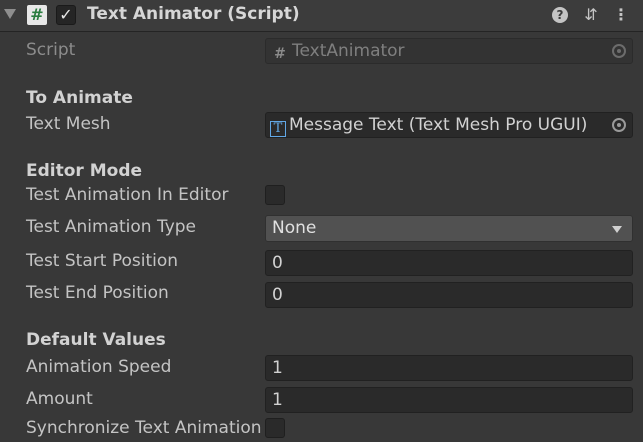 Image resolution: width=643 pixels, height=442 pixels. I want to click on foldout-arrow-icon, so click(10, 14).